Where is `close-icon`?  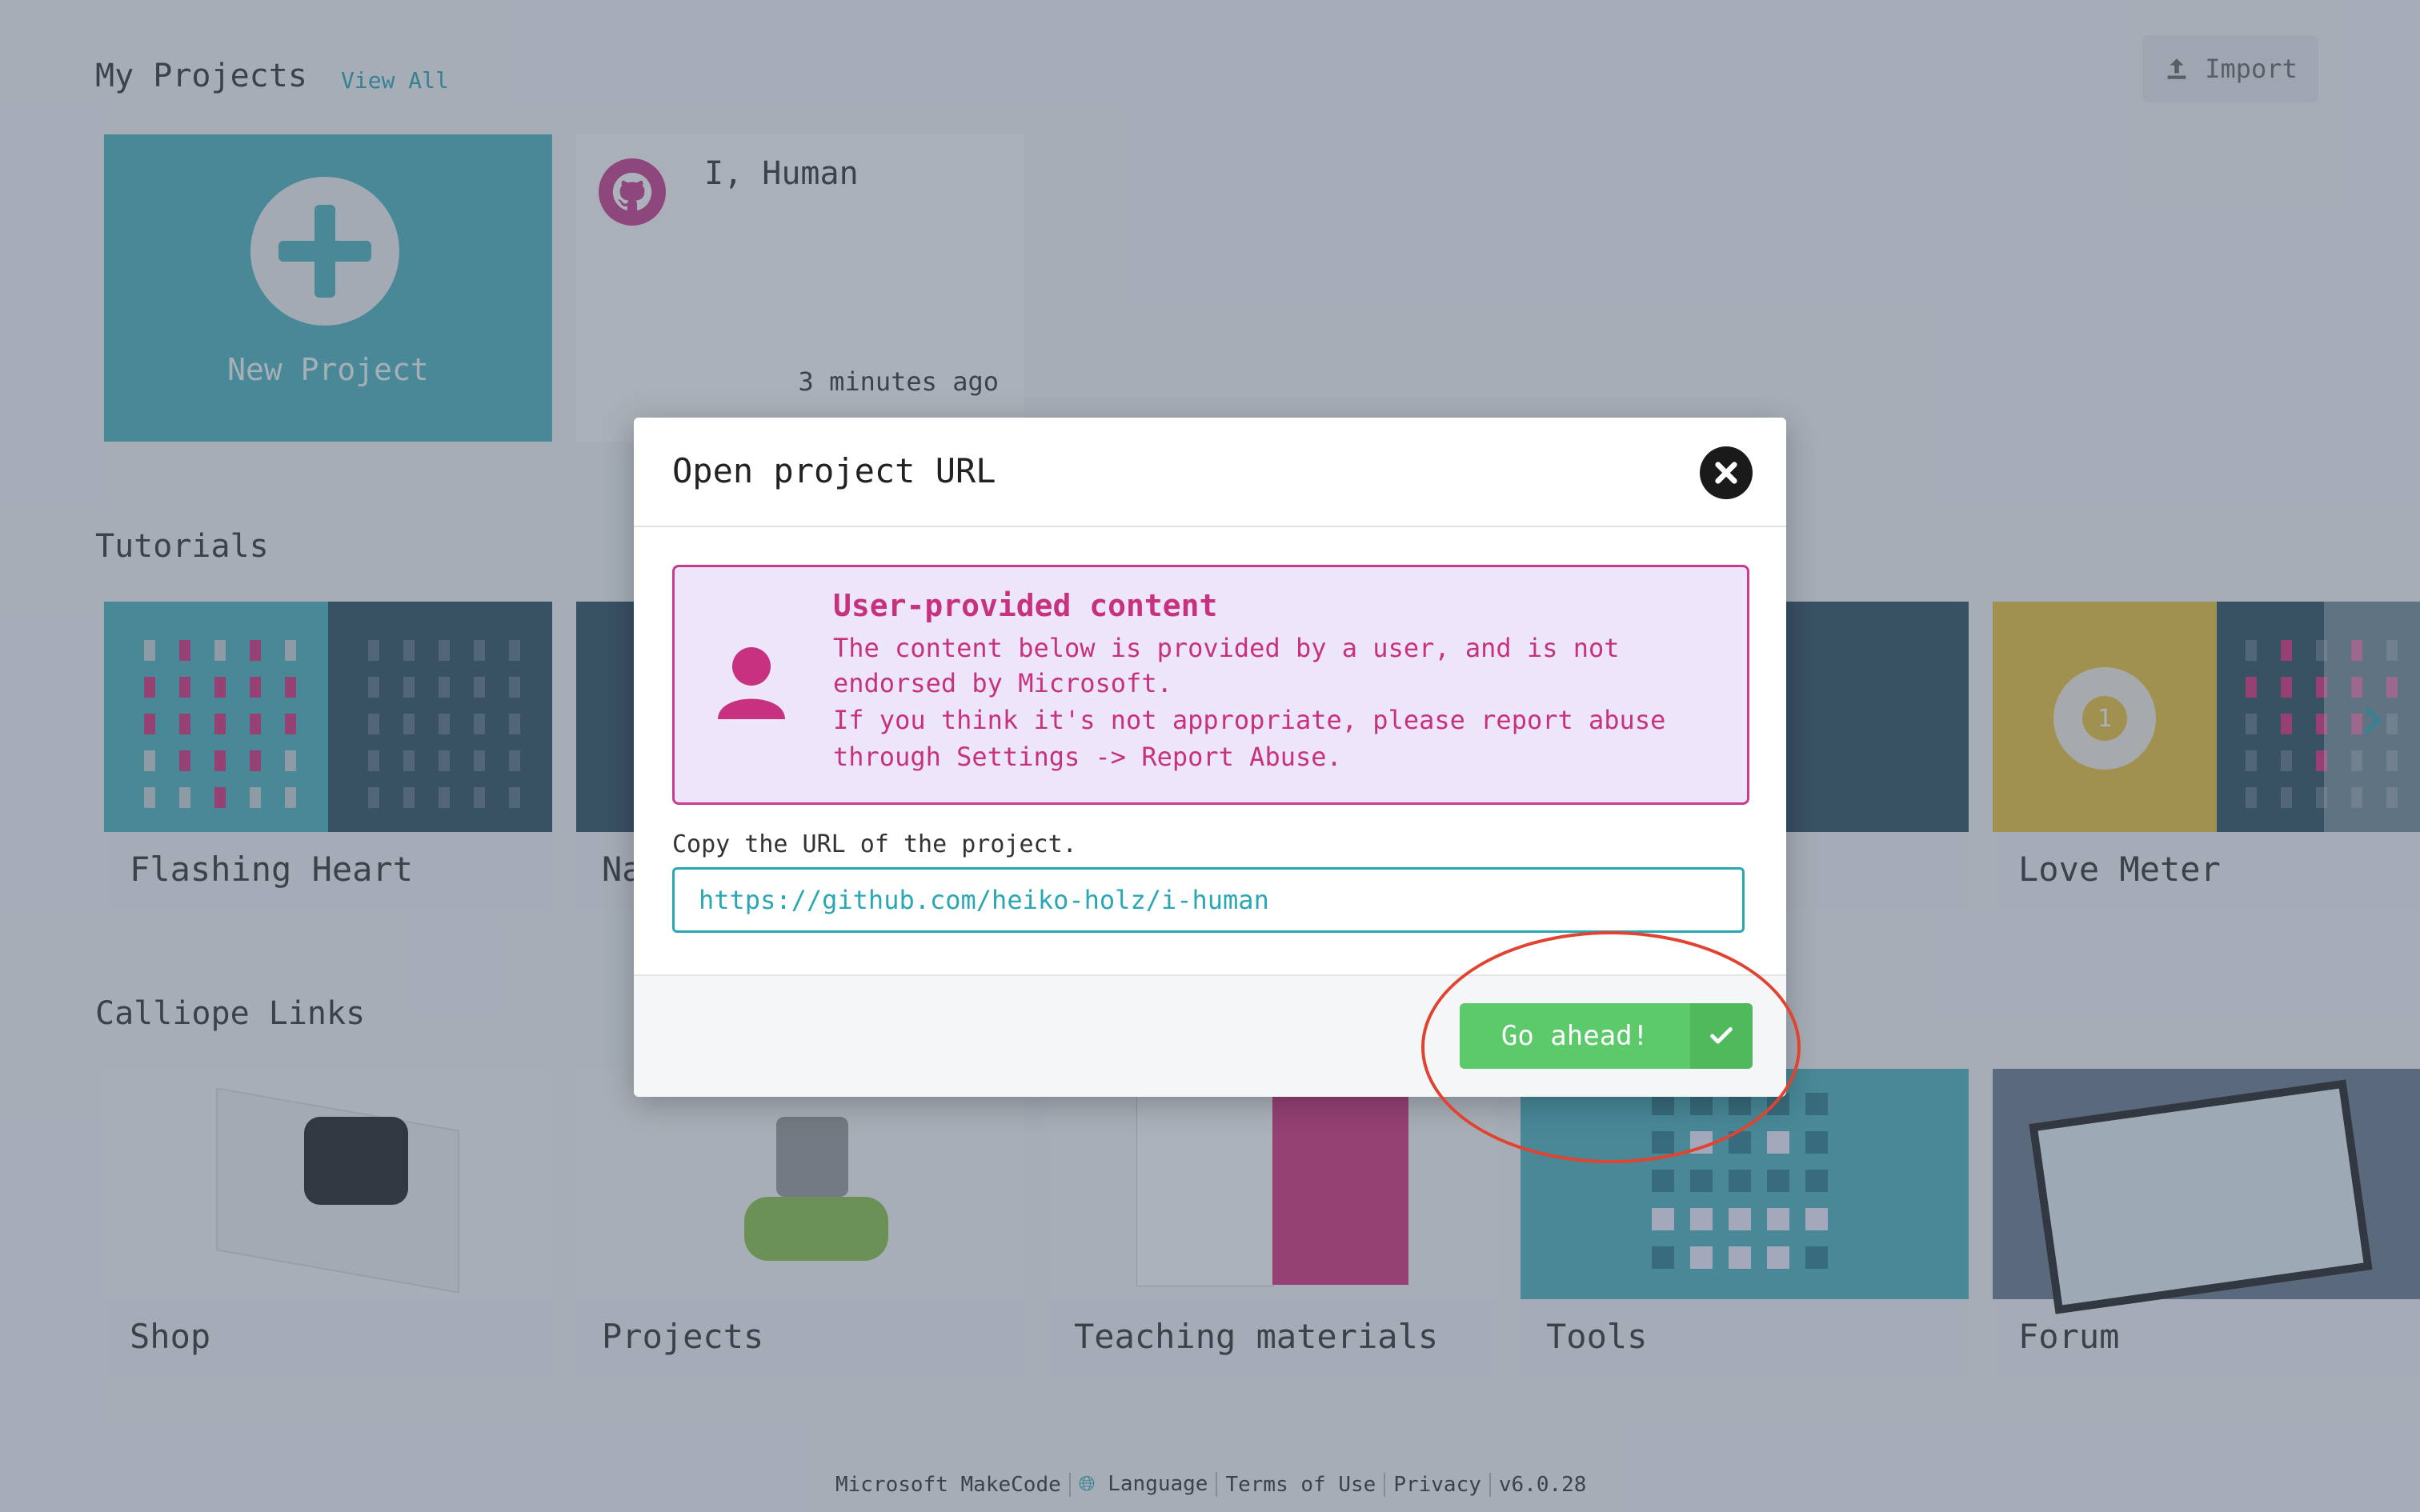
close-icon is located at coordinates (1726, 473).